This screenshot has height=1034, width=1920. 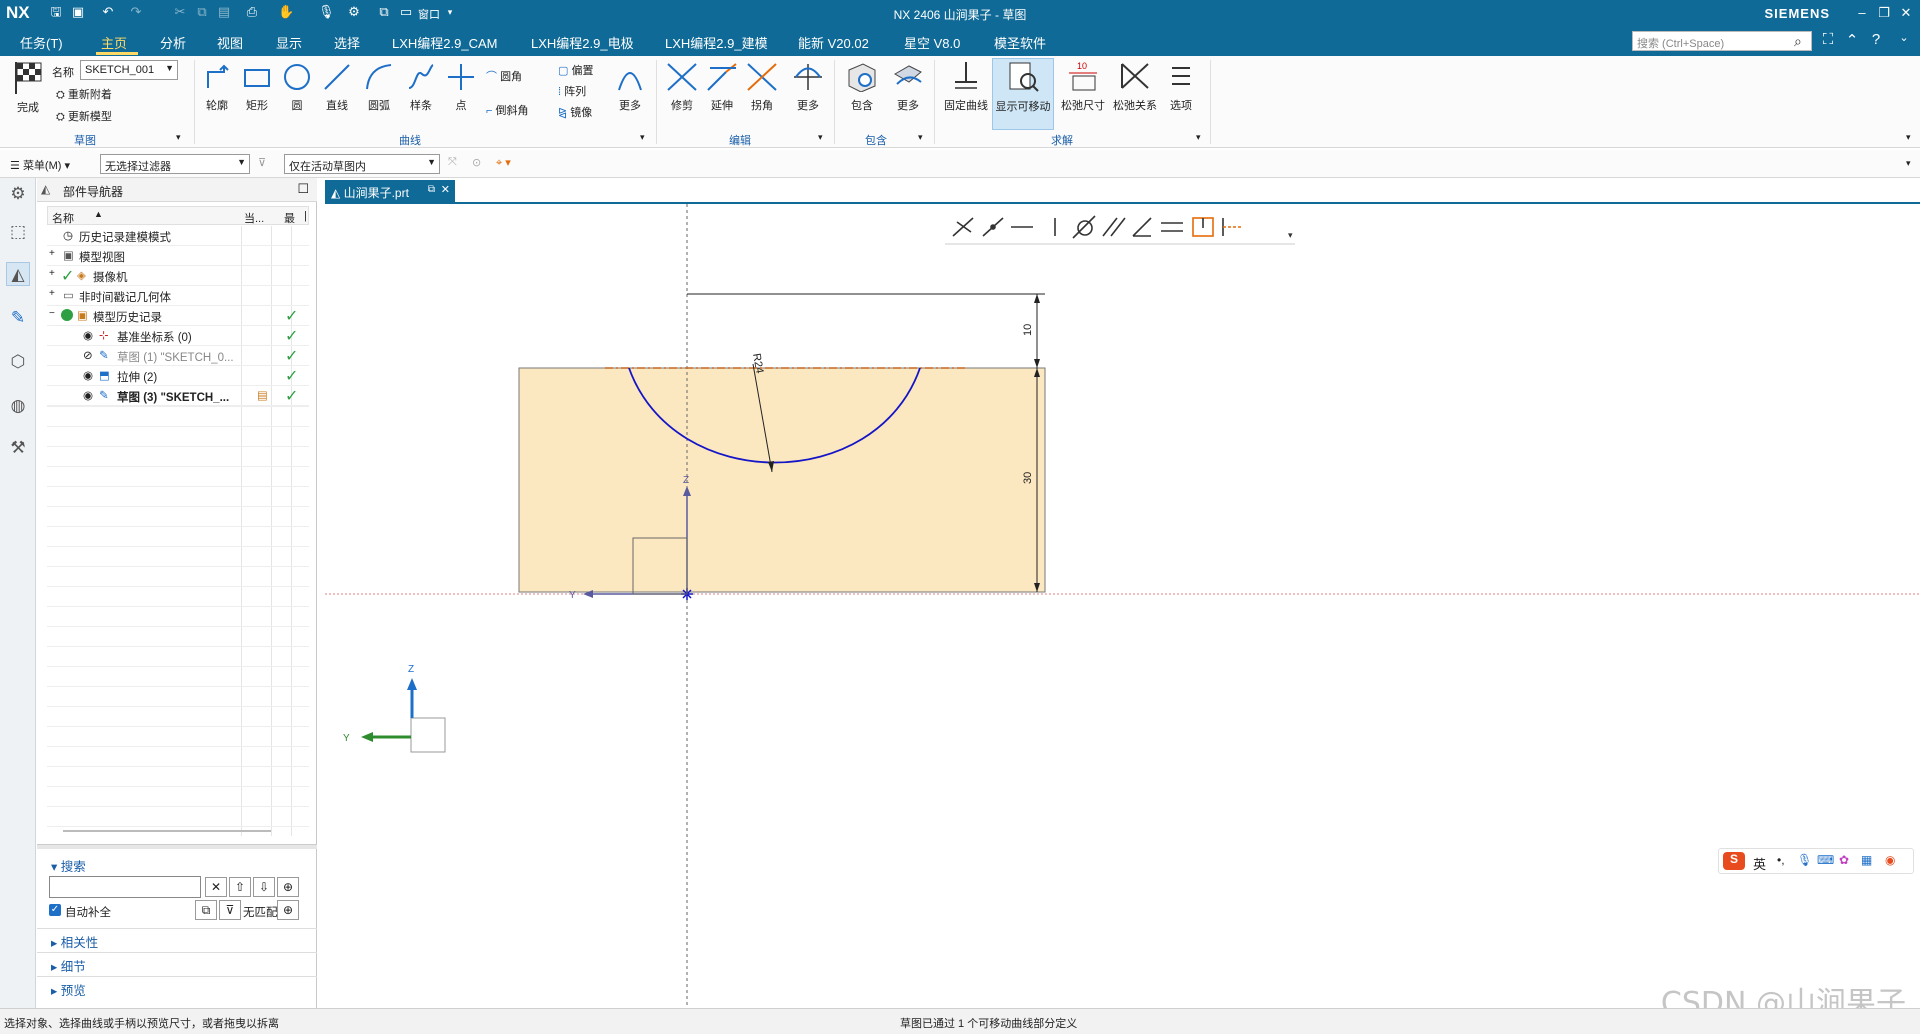 I want to click on tab-lxh-electrode: LXH编程2.9_电极, so click(x=582, y=42).